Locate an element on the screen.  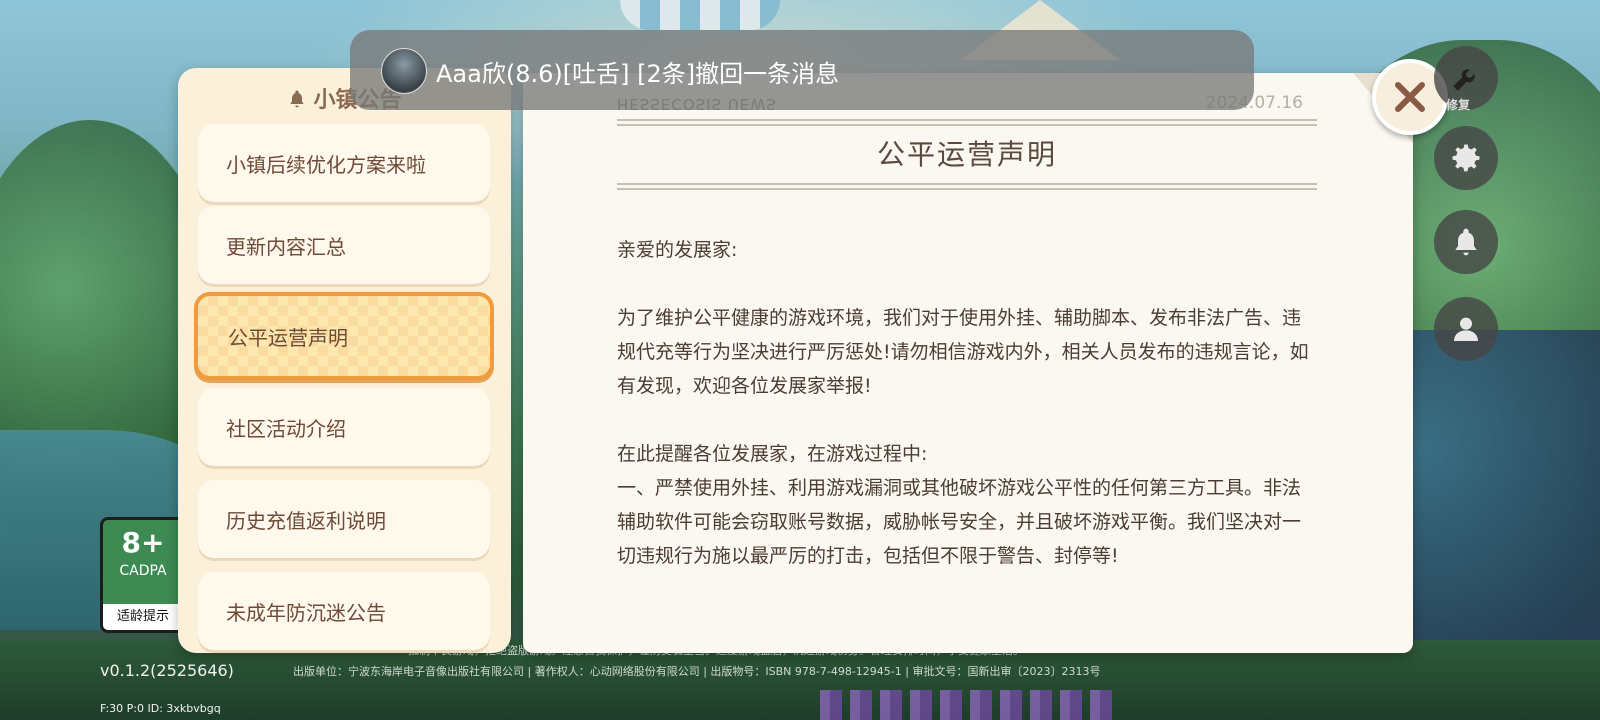
user-icon is located at coordinates (1466, 329).